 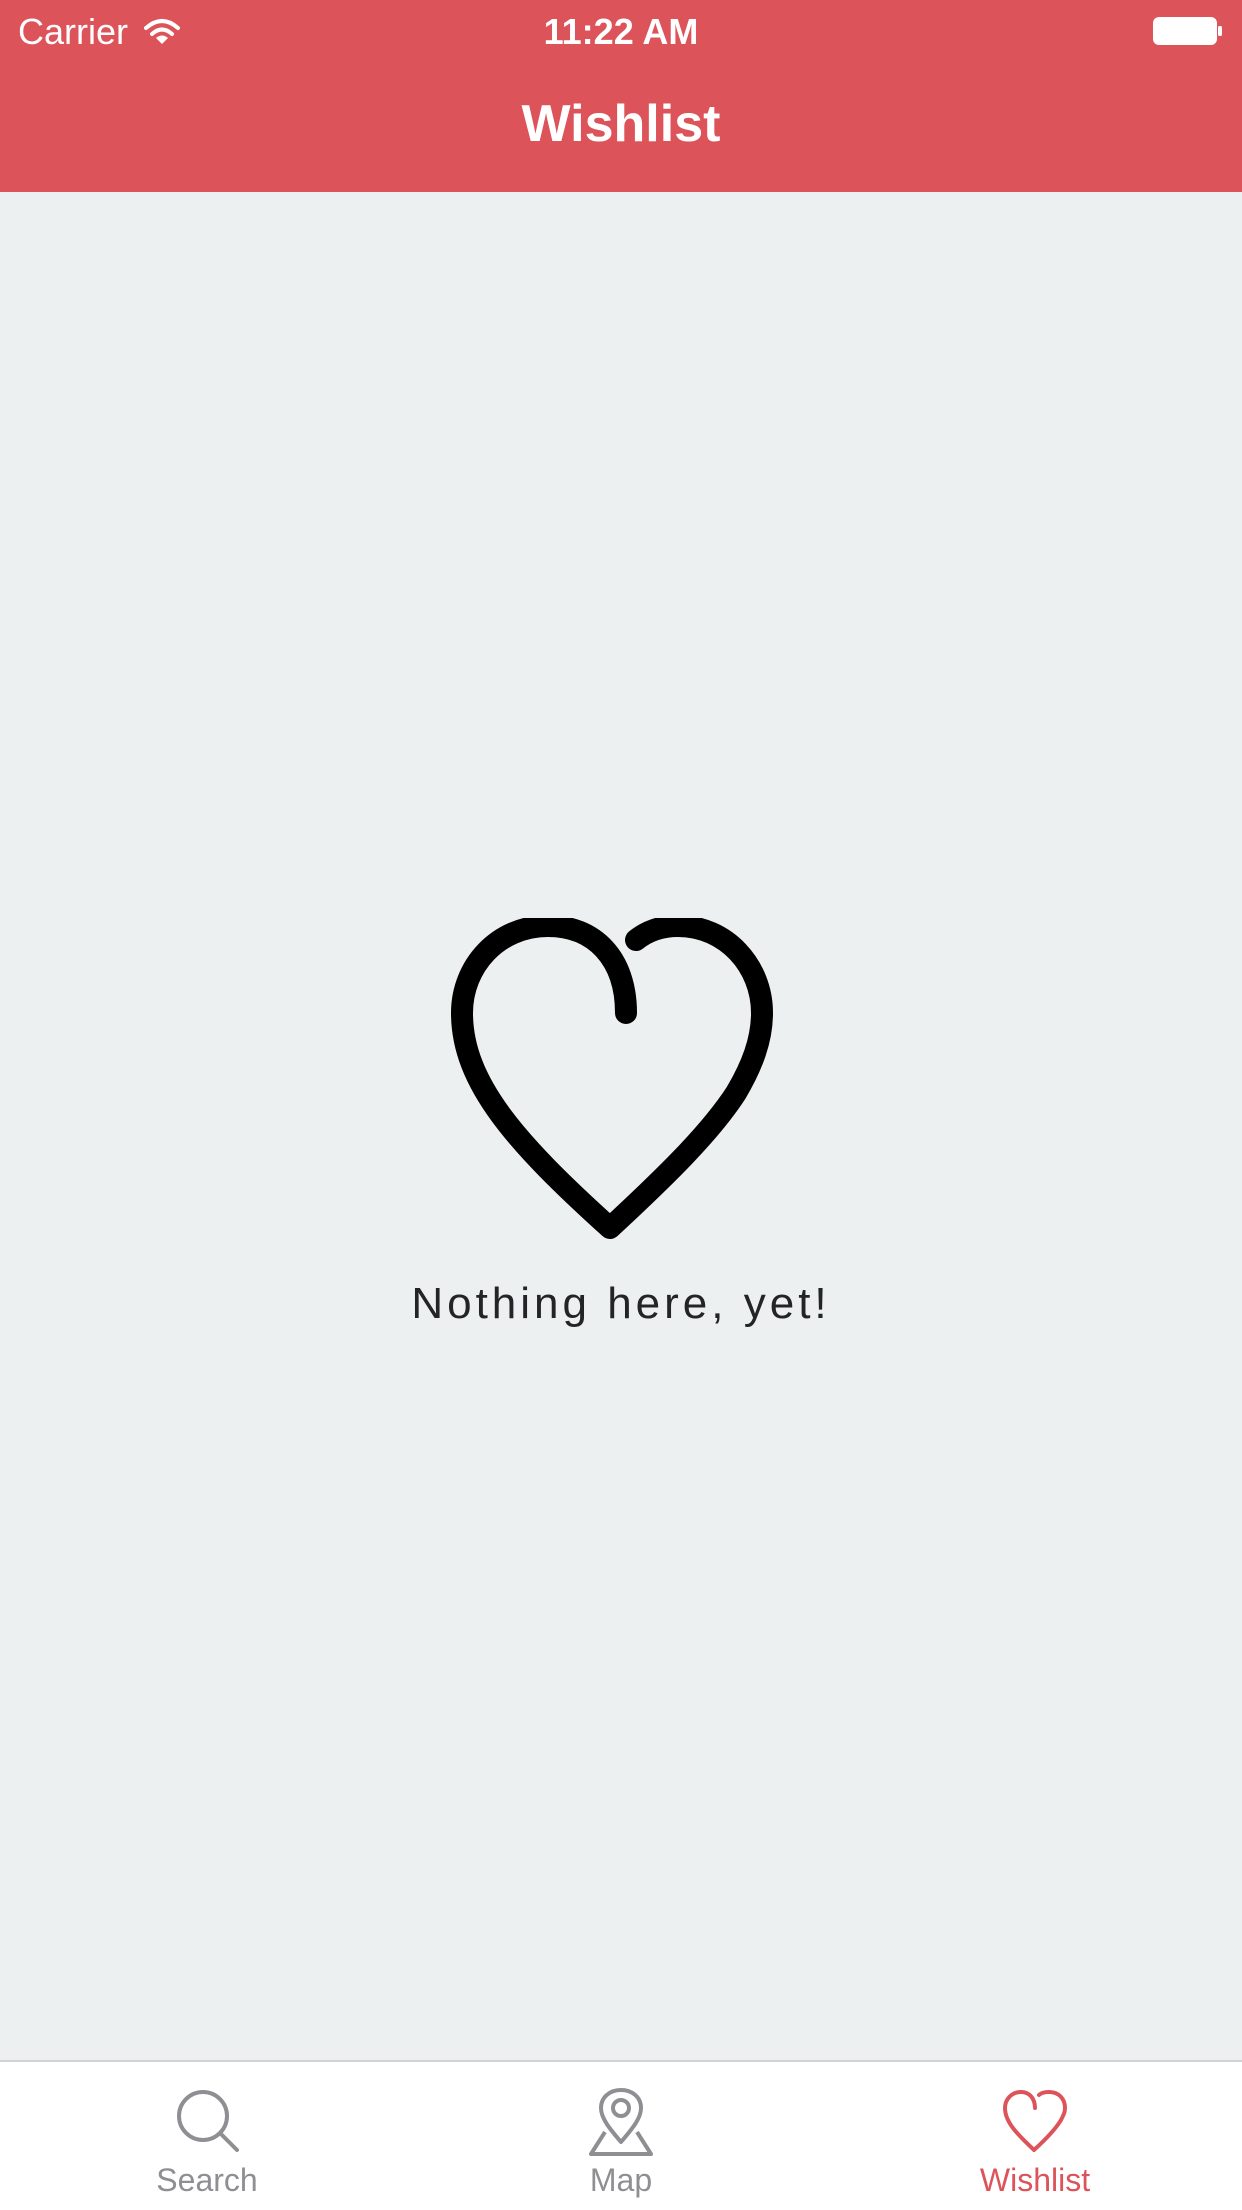 I want to click on tab-label-search: Search, so click(x=207, y=2180).